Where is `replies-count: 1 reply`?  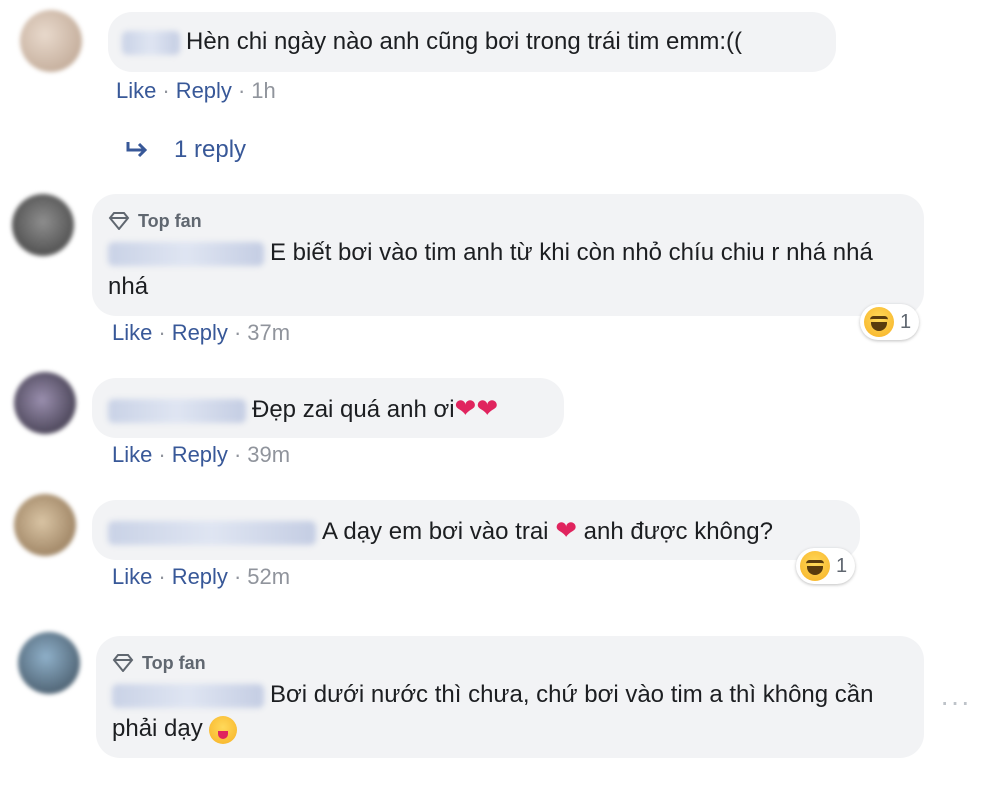 replies-count: 1 reply is located at coordinates (210, 150).